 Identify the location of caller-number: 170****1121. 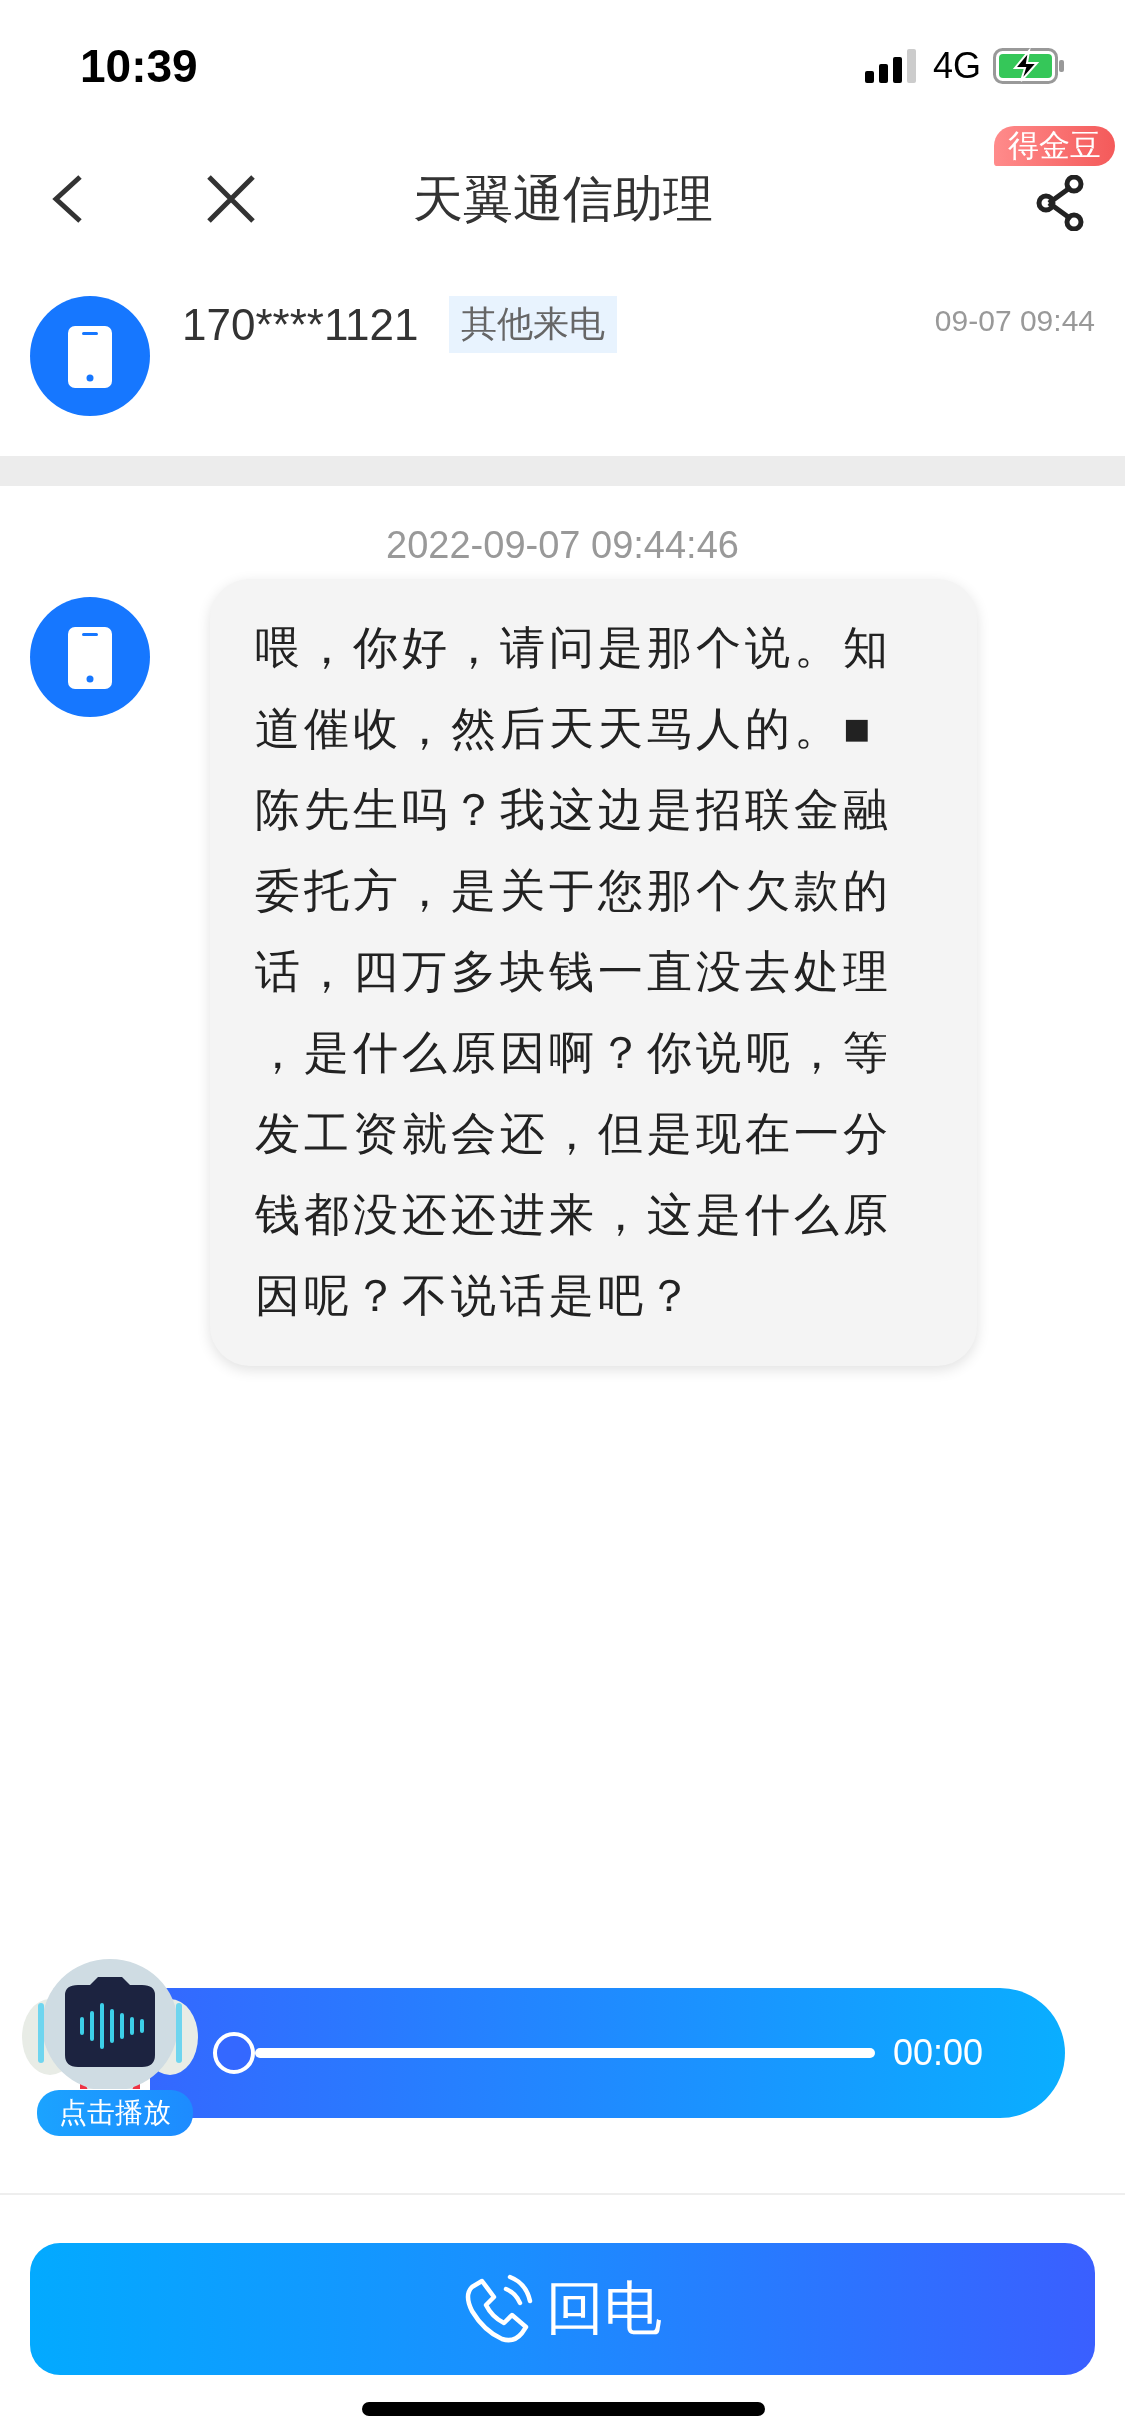
(300, 324).